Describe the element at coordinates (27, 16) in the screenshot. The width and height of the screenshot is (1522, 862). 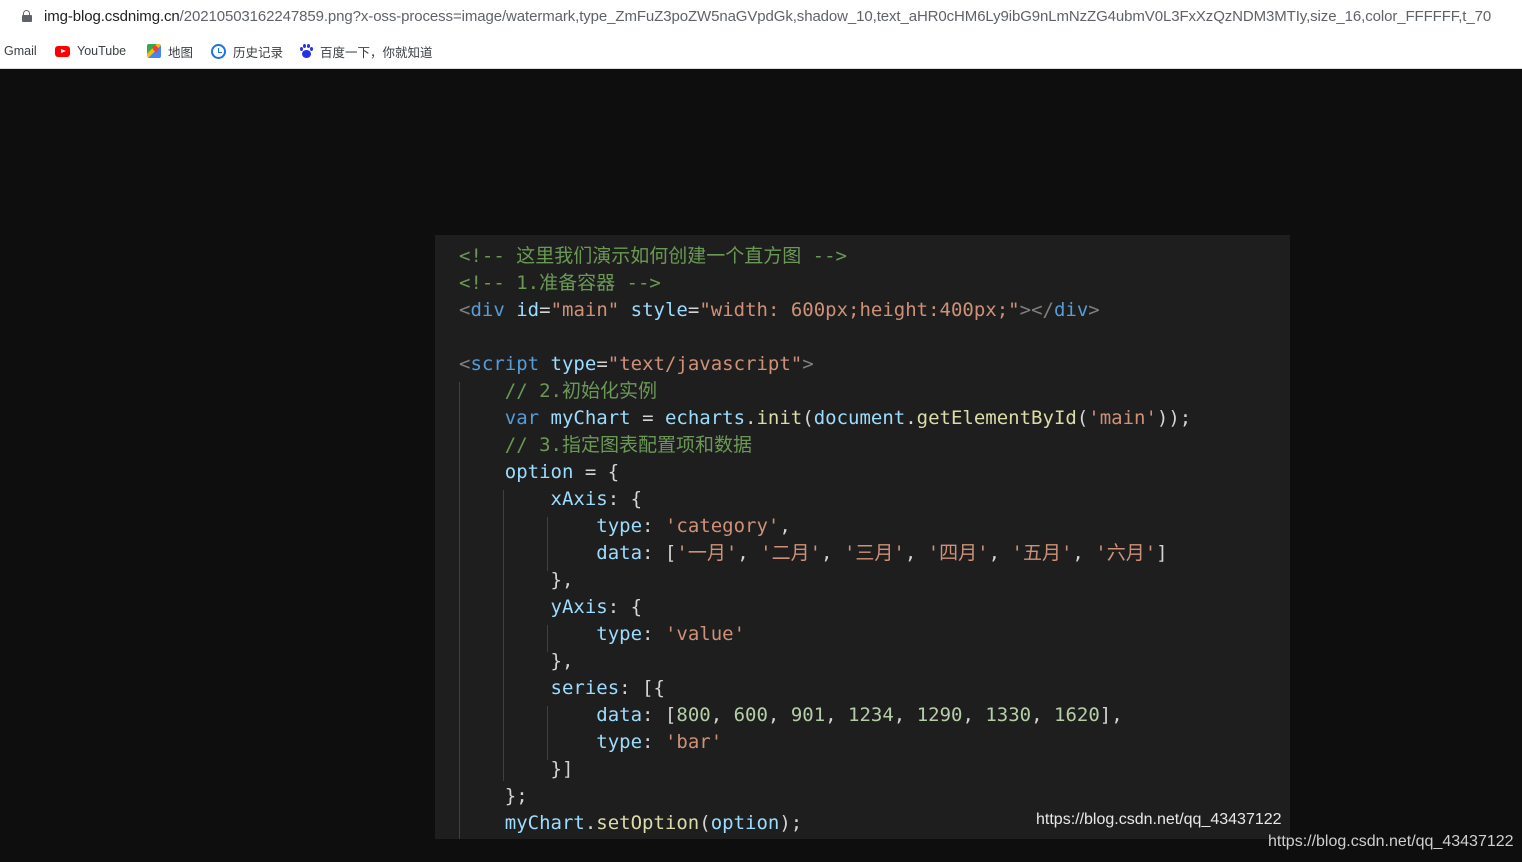
I see `lock-icon` at that location.